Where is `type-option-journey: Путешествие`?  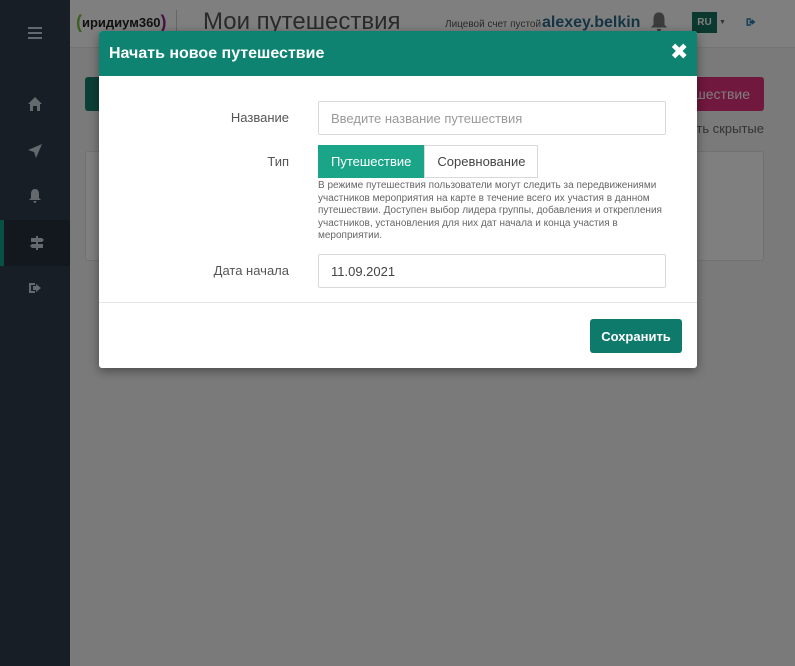
type-option-journey: Путешествие is located at coordinates (371, 161).